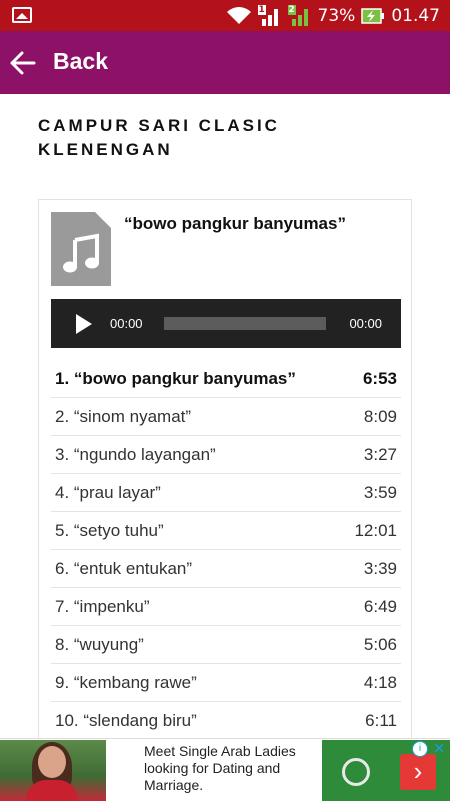  I want to click on playlist-track-6: 6. “entuk entukan” 3:39, so click(226, 569).